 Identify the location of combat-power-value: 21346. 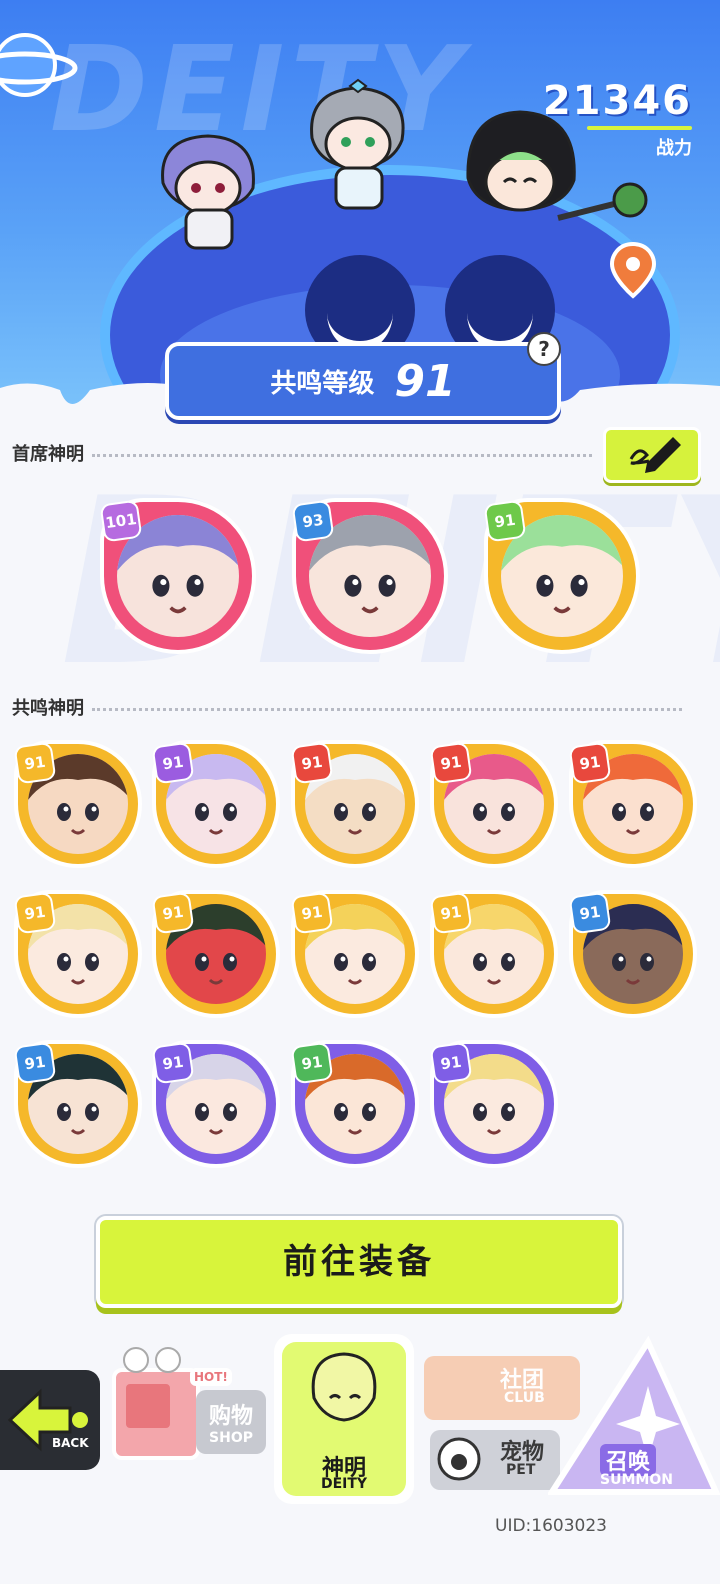
(617, 101).